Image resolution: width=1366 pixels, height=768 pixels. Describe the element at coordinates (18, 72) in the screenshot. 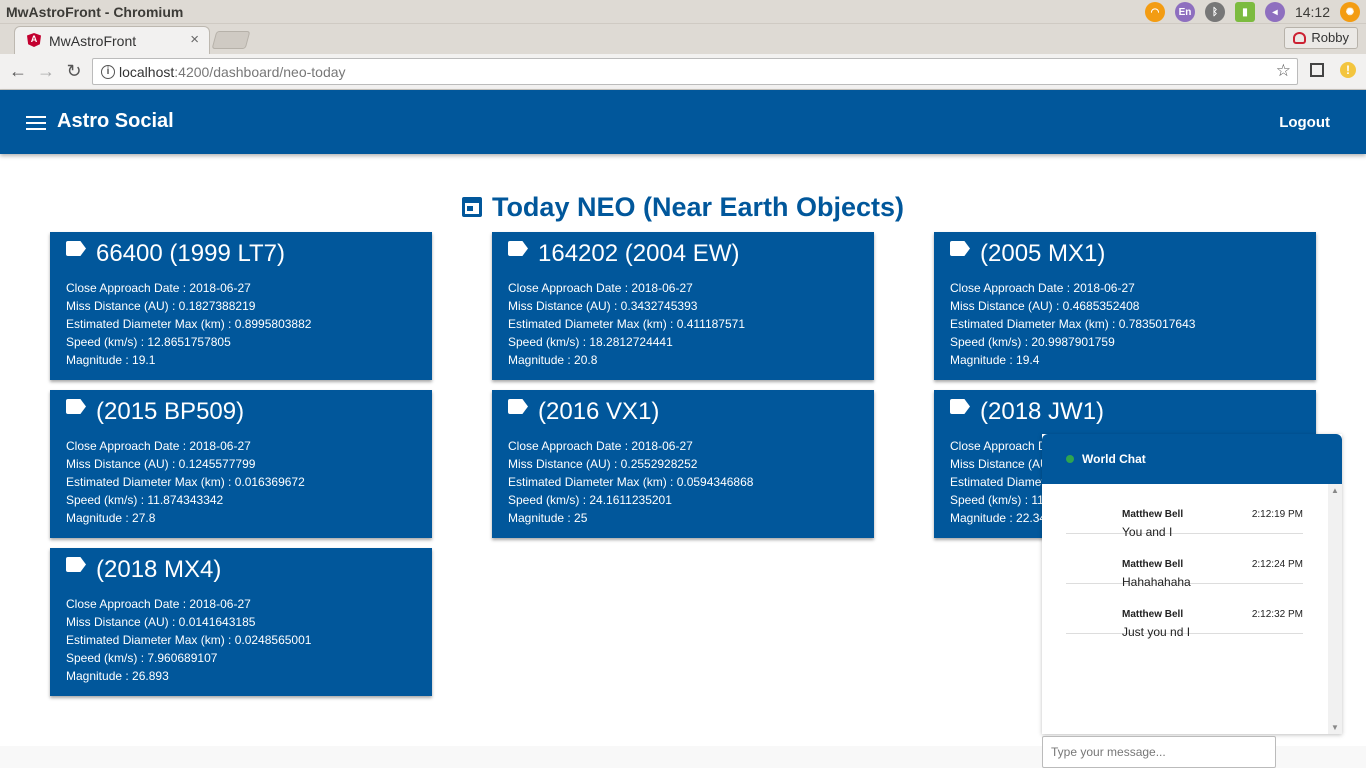

I see `back-arrow-icon: ←` at that location.